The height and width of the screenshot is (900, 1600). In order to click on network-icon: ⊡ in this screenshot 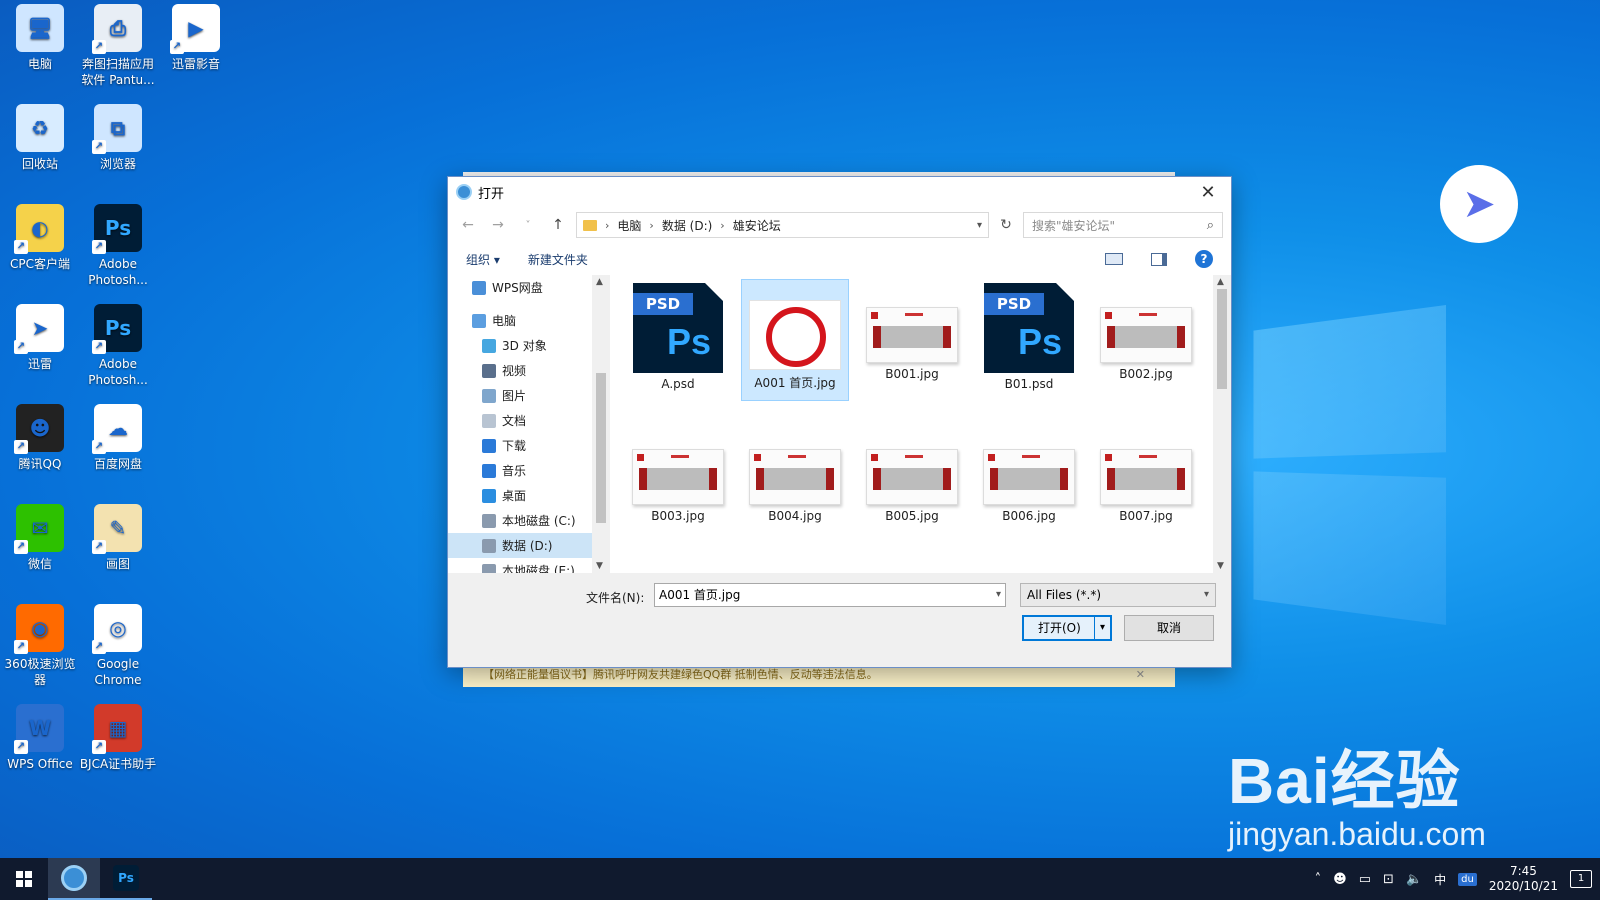, I will do `click(1388, 879)`.